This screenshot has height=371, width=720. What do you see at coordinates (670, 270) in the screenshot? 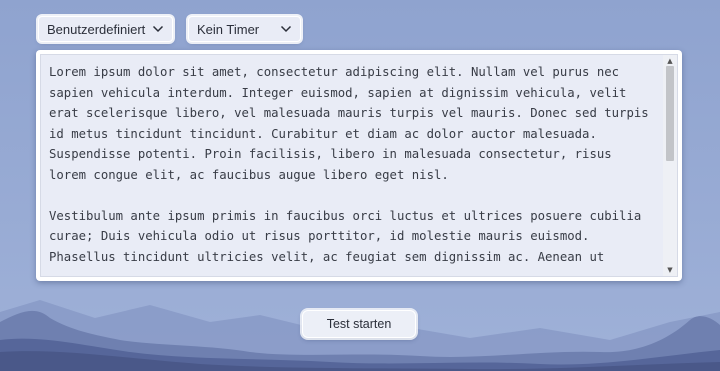
I see `scroll-down-icon: ▼` at bounding box center [670, 270].